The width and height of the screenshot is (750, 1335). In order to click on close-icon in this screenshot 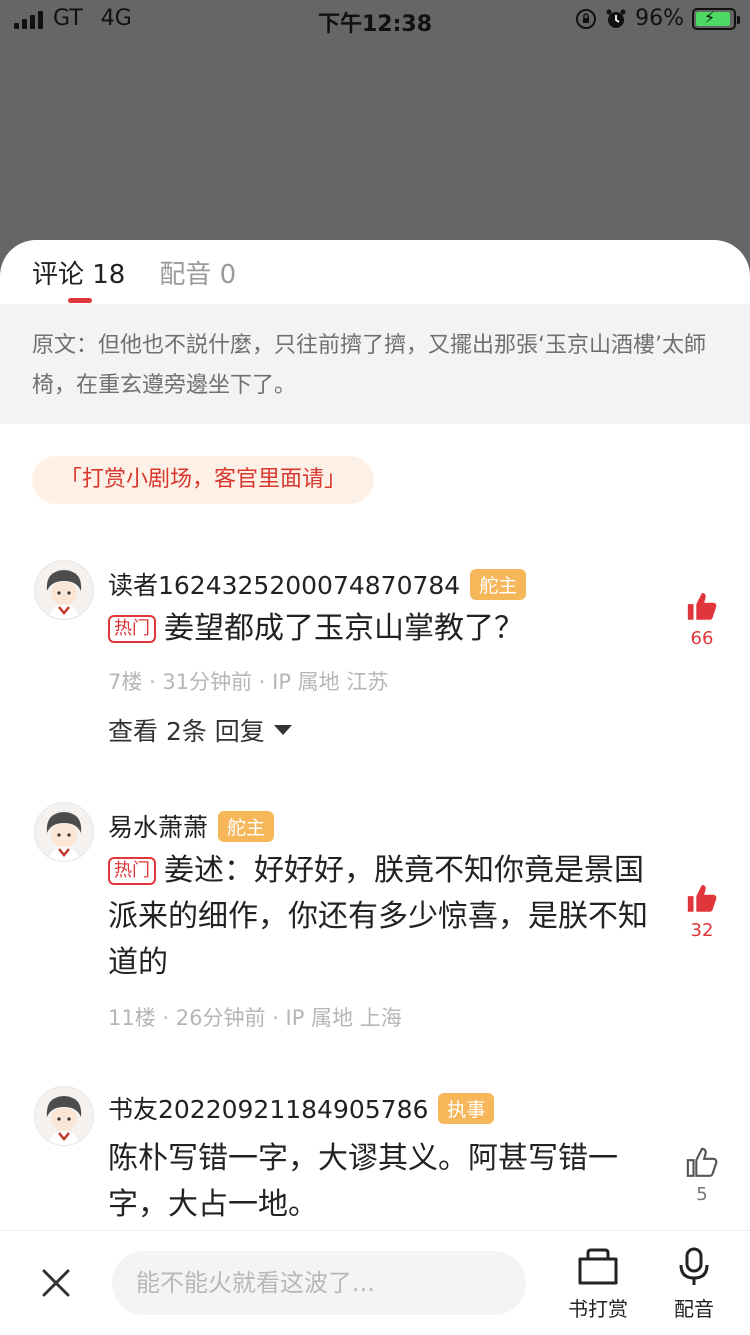, I will do `click(56, 1283)`.